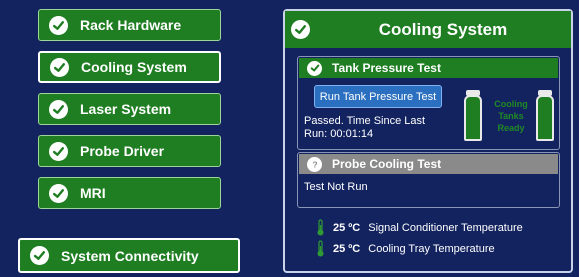 The width and height of the screenshot is (581, 277). What do you see at coordinates (511, 116) in the screenshot?
I see `cooling-tanks-ready-label: Cooling Tanks Ready` at bounding box center [511, 116].